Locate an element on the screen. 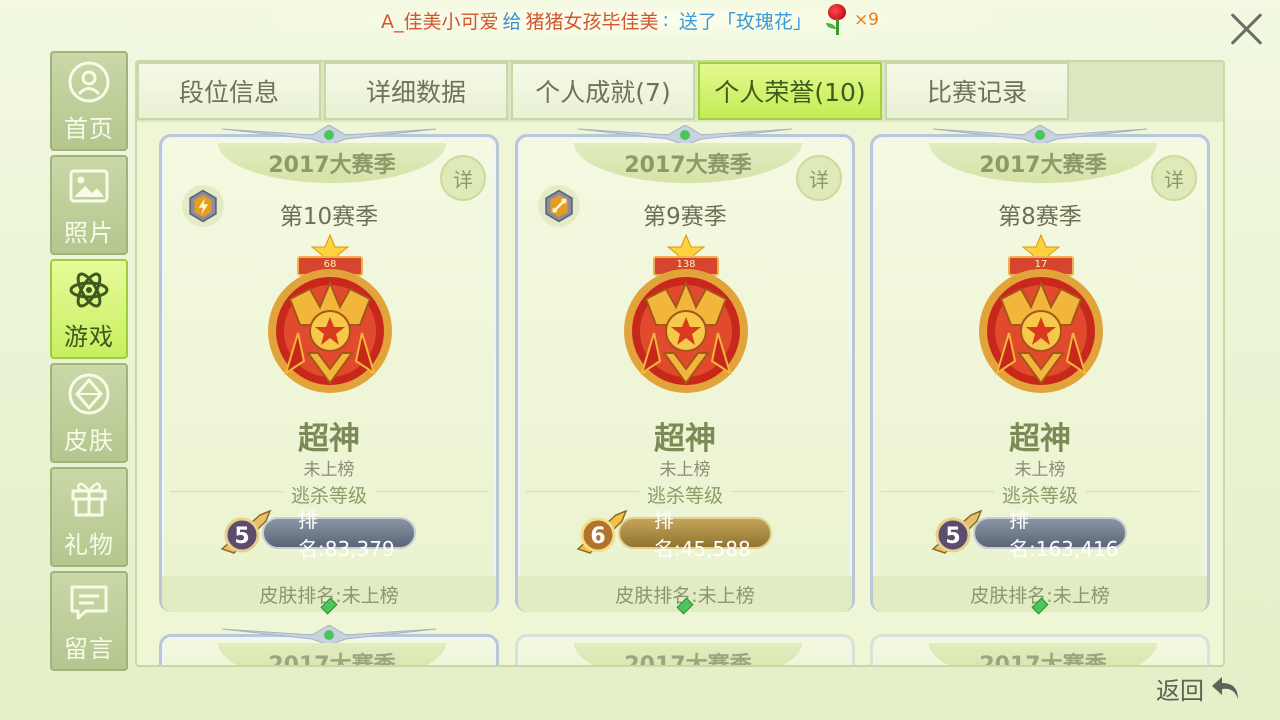 Image resolution: width=1280 pixels, height=720 pixels. broadcast-gift-text: 送了「玫瑰花」 is located at coordinates (745, 21).